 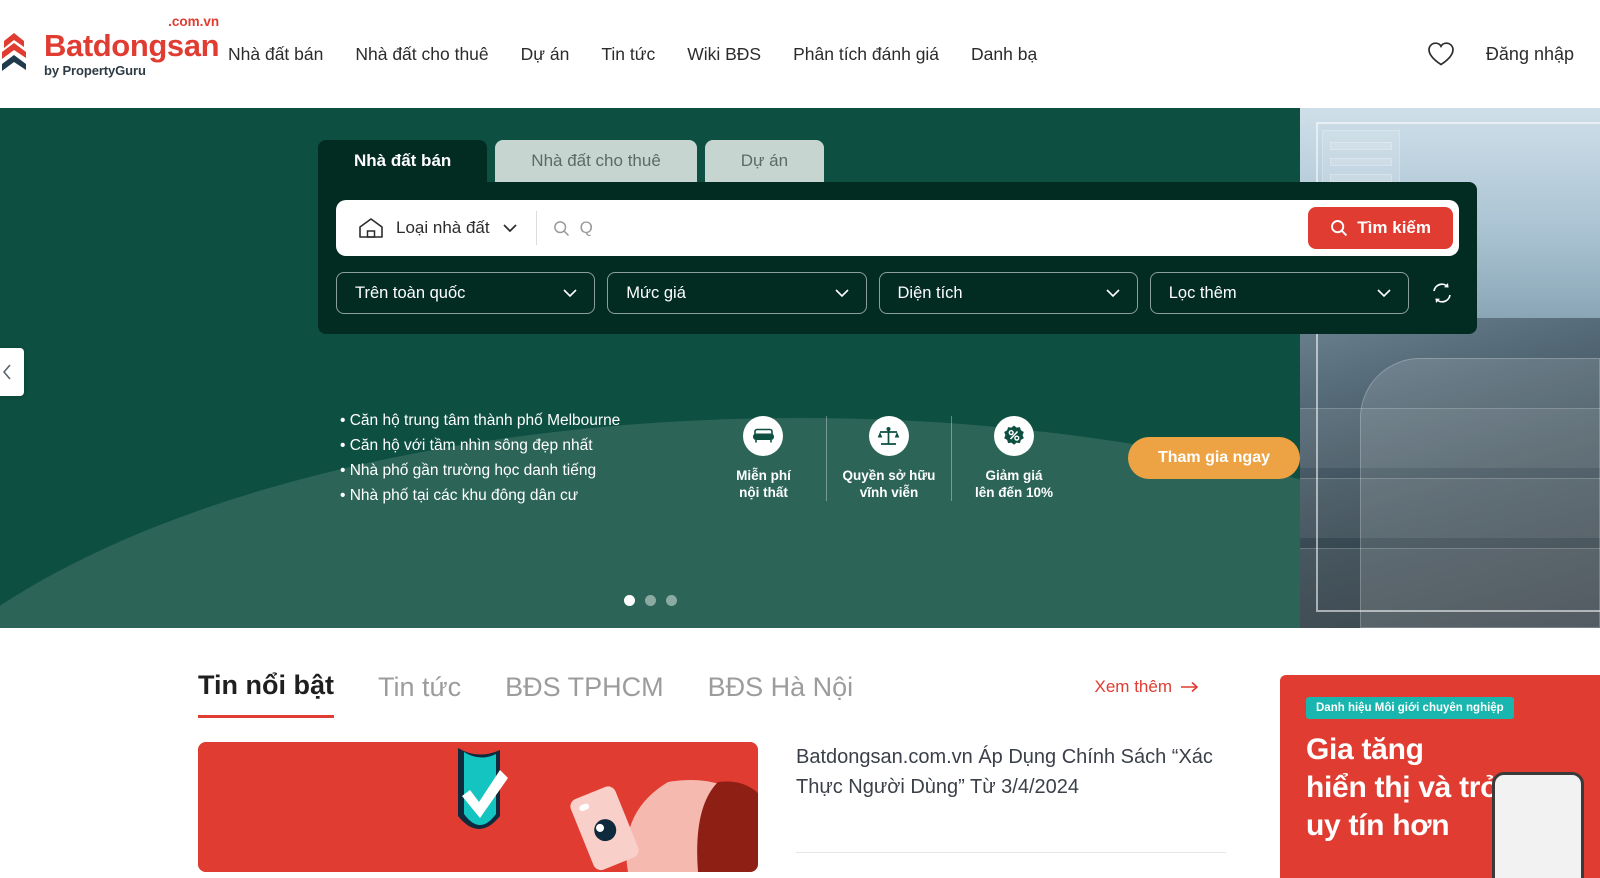 I want to click on perk-label-line2: lên đến 10%, so click(x=1013, y=492).